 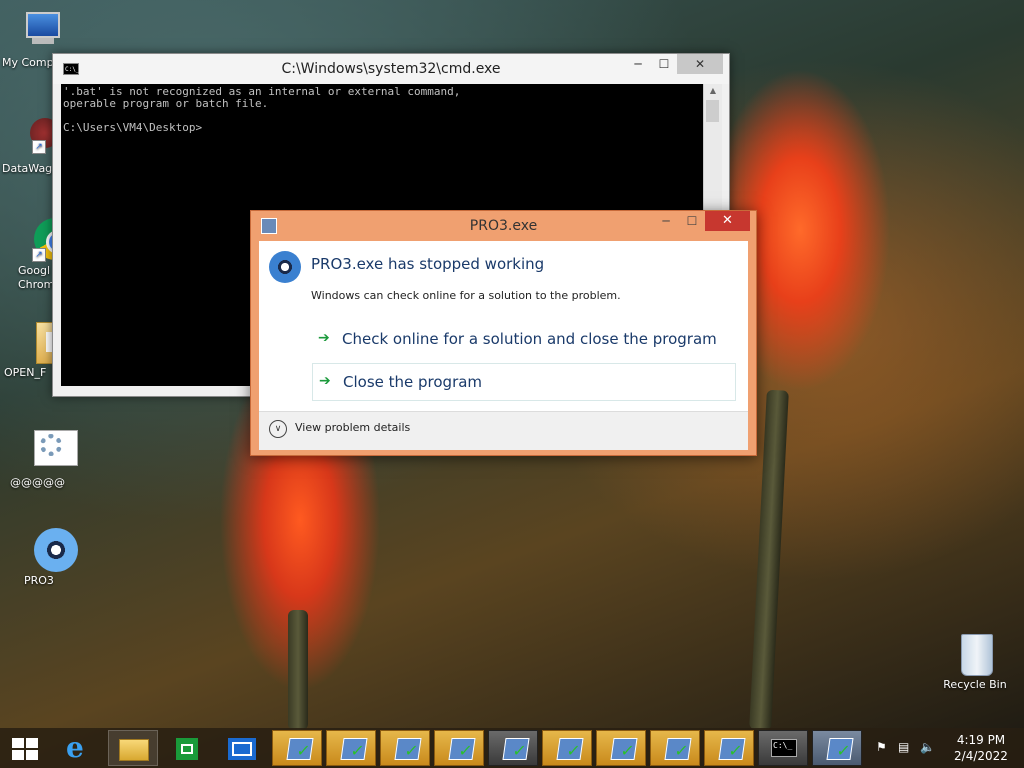 I want to click on console-prompt: C:\Users\VM4\Desktop>, so click(x=133, y=127).